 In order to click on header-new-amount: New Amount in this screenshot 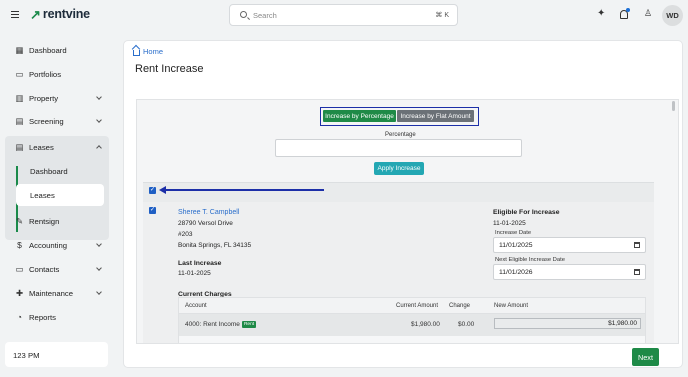, I will do `click(511, 306)`.